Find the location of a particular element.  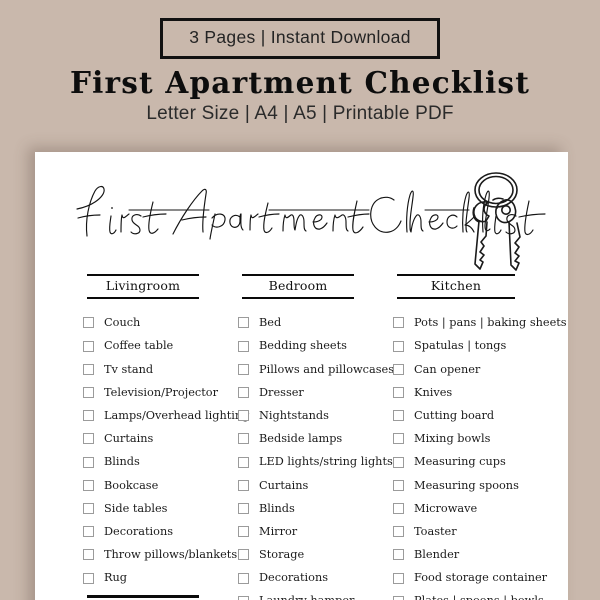

checklist-item-label: Tv stand is located at coordinates (129, 369).